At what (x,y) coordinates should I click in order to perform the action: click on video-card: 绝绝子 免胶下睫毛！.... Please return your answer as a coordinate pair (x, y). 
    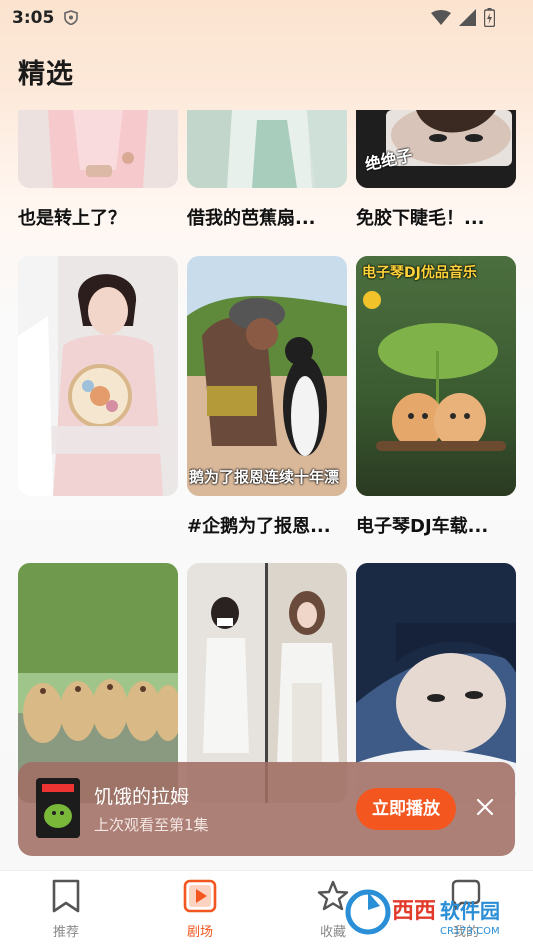
    Looking at the image, I should click on (436, 170).